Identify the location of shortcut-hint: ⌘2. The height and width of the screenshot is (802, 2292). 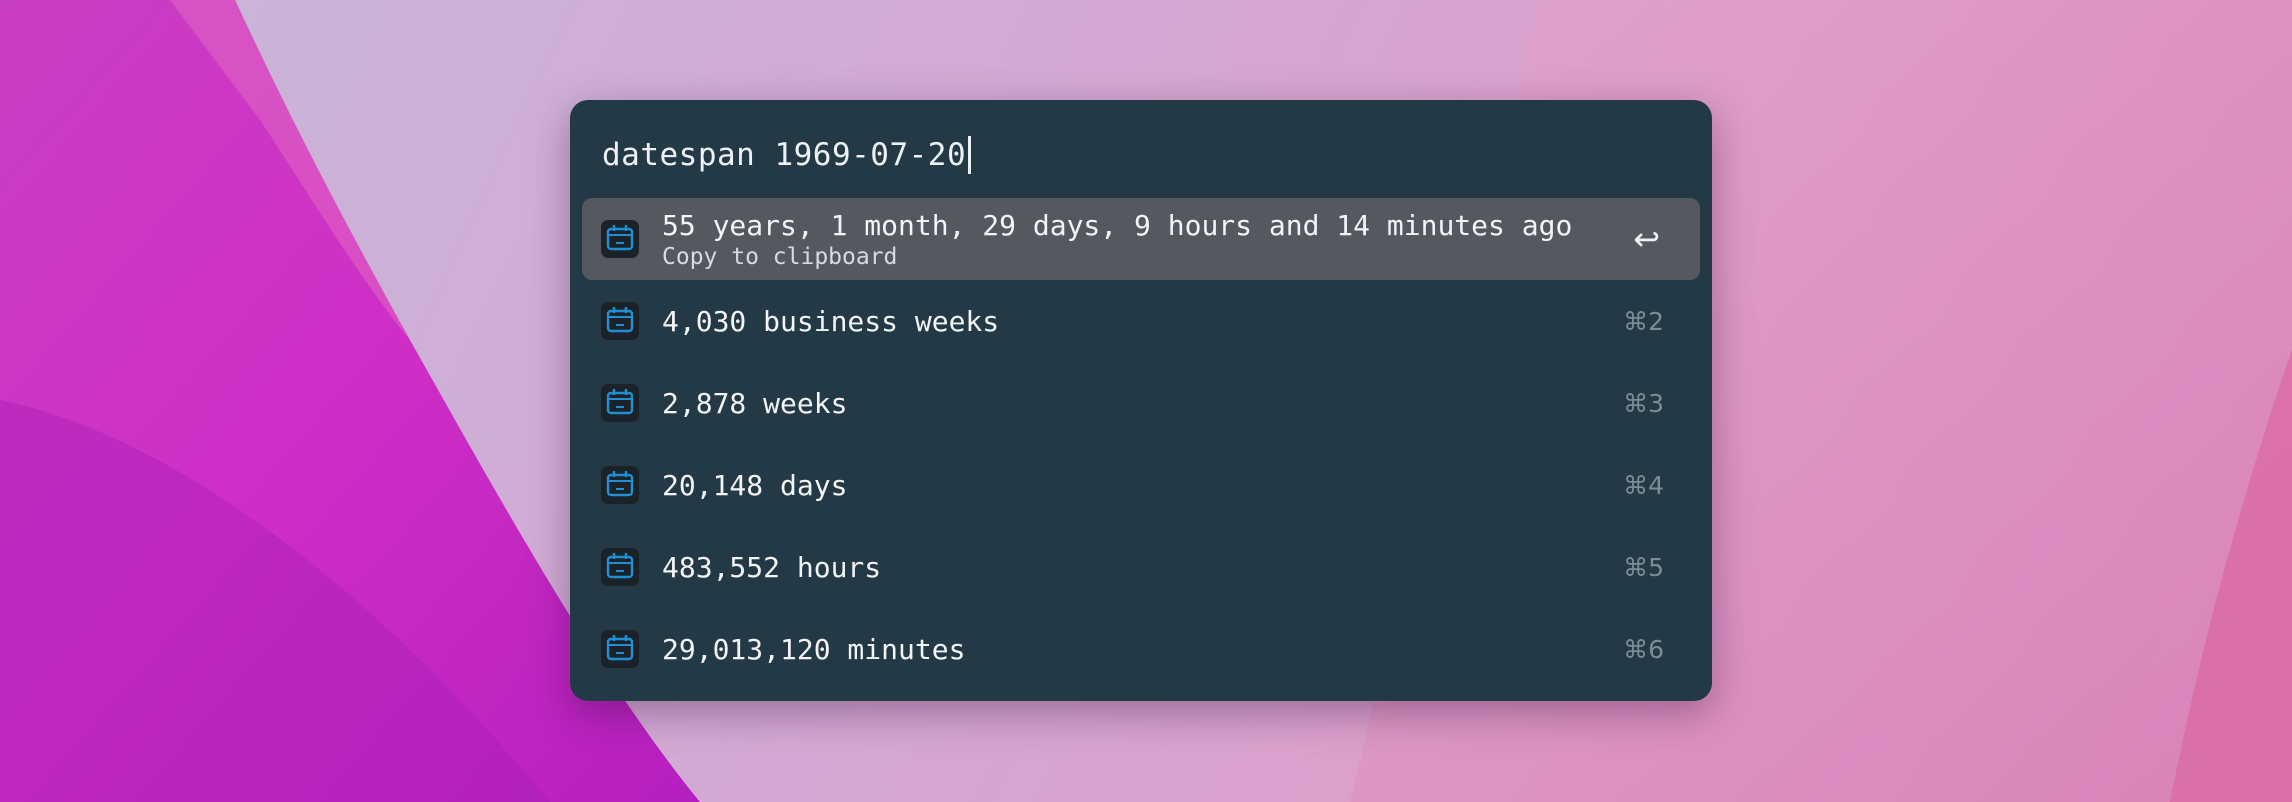
(1643, 321).